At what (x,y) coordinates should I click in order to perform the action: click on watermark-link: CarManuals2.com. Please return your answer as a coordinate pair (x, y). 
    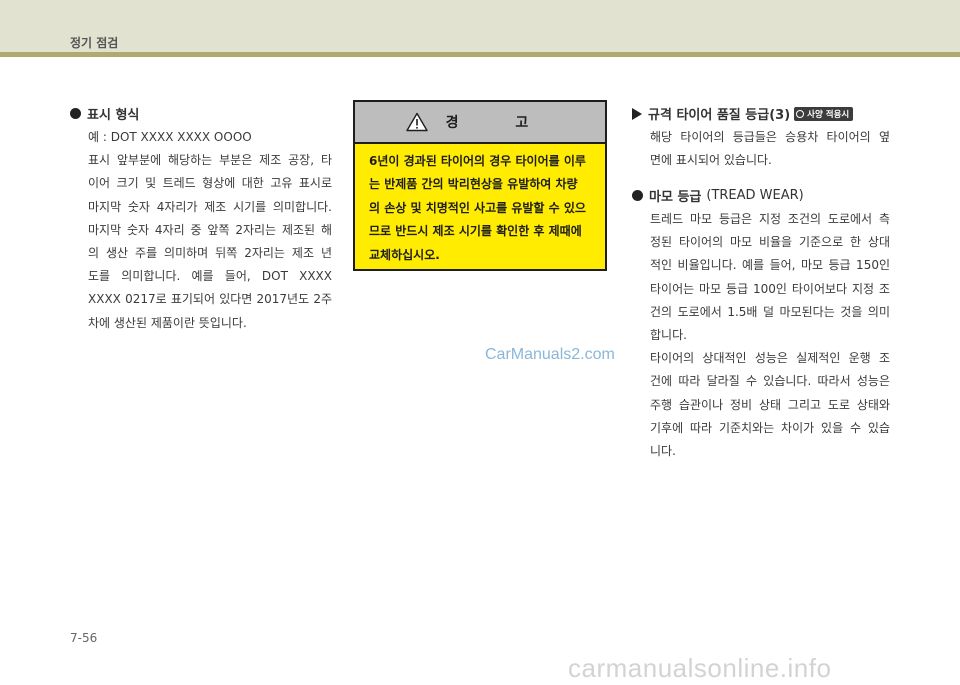
    Looking at the image, I should click on (550, 355).